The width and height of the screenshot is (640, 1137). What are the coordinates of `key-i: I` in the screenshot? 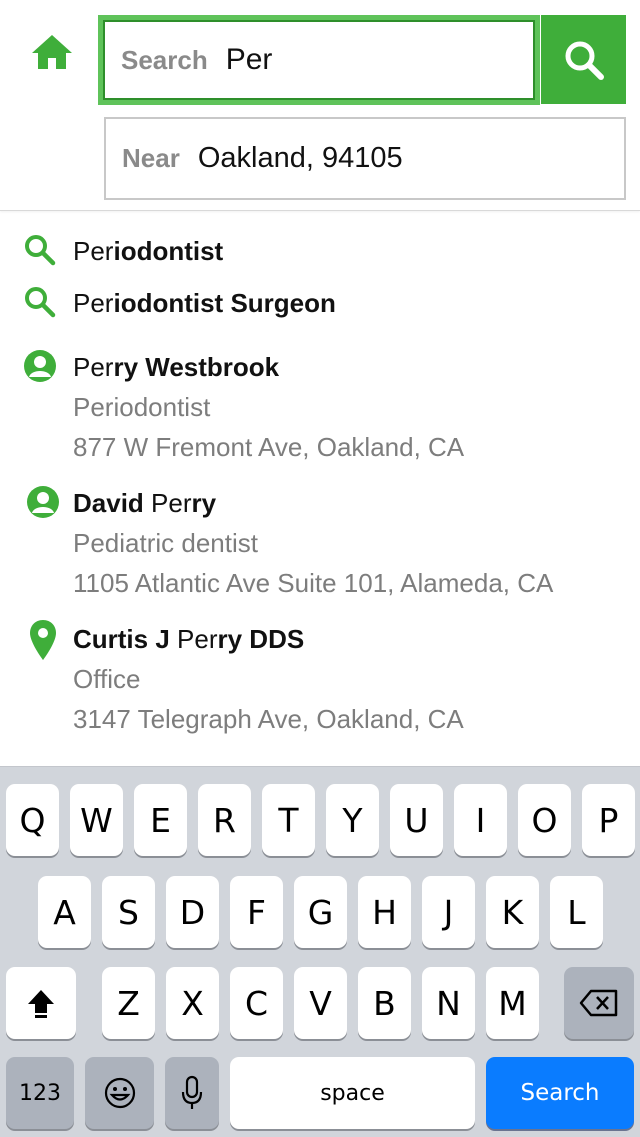 It's located at (480, 820).